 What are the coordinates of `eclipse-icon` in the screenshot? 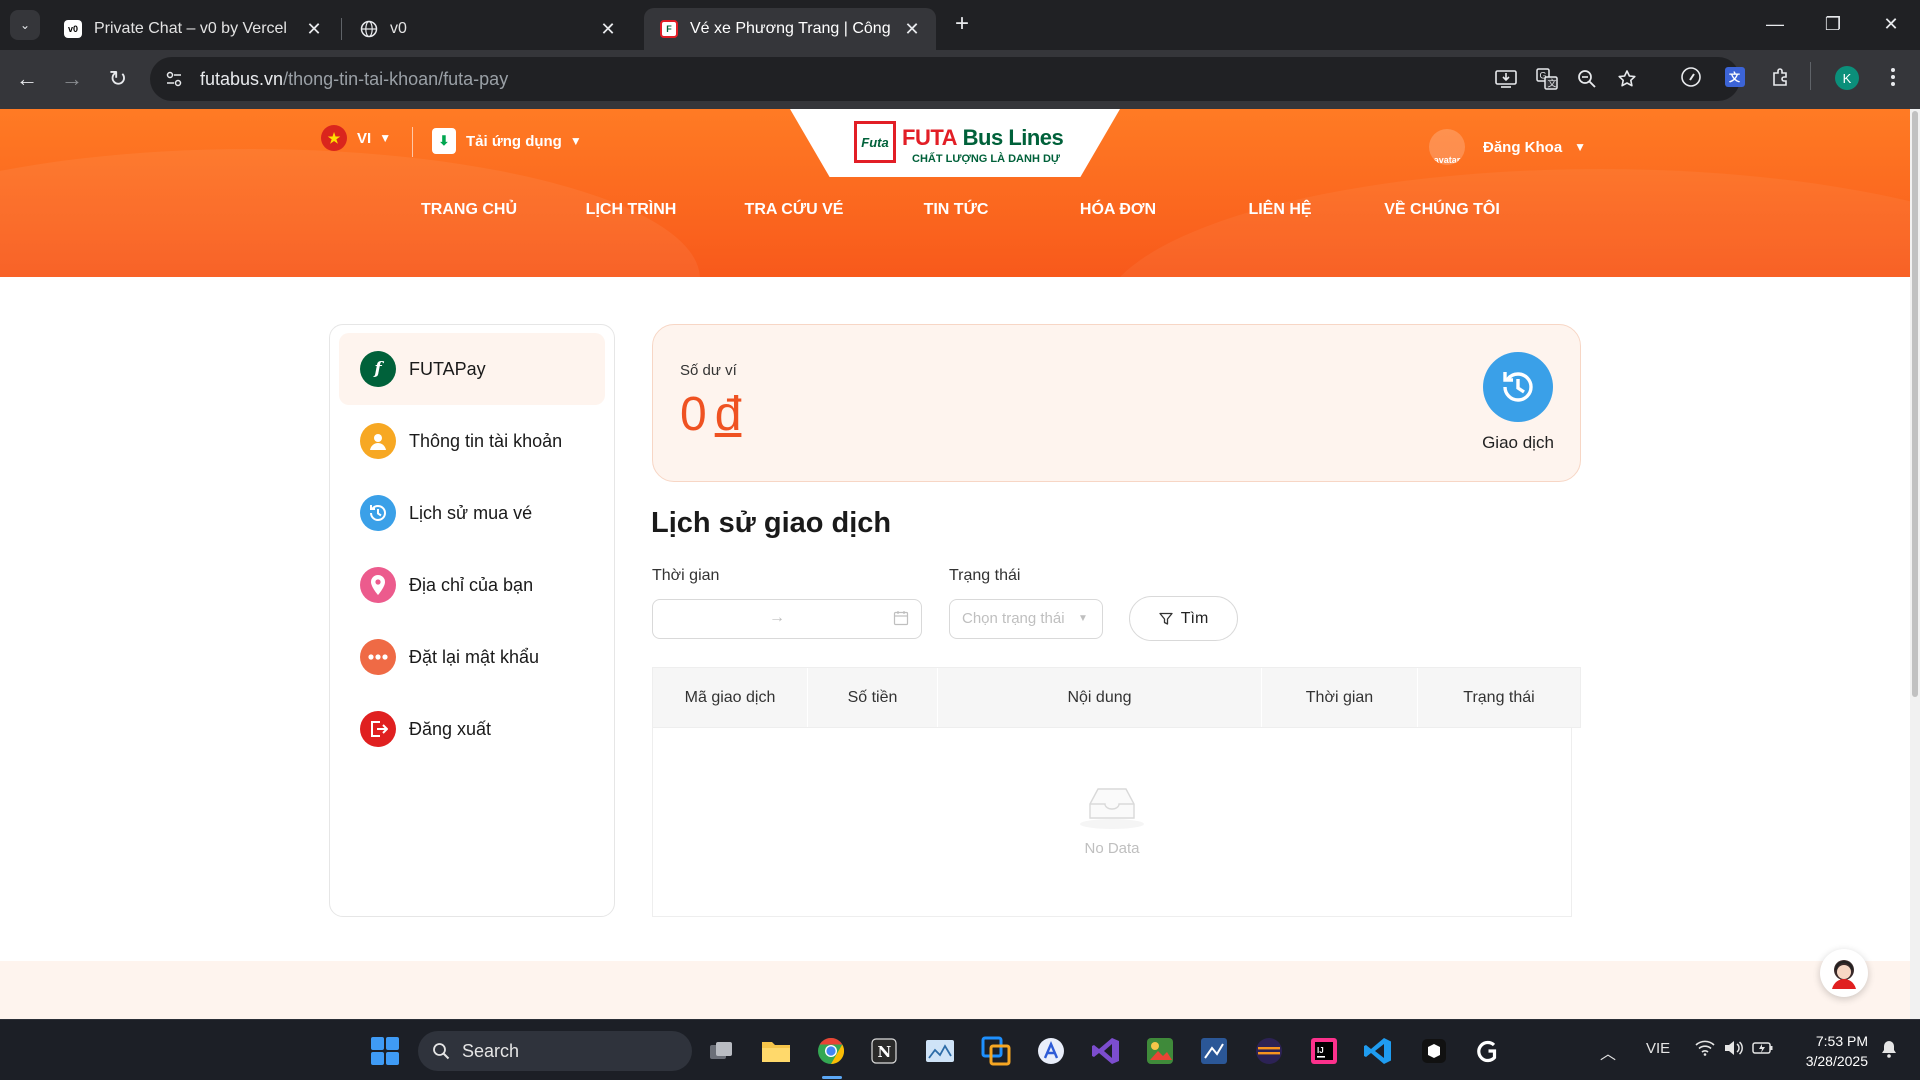 It's located at (1269, 1051).